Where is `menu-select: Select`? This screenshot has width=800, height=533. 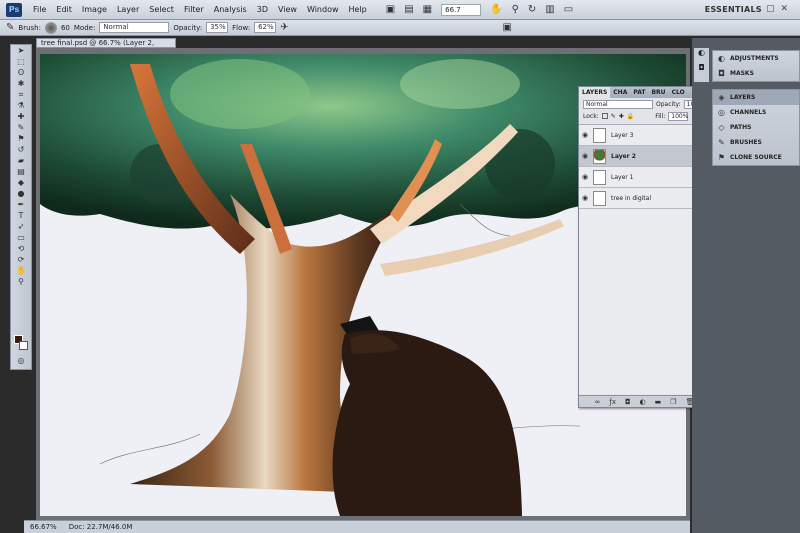 menu-select: Select is located at coordinates (161, 9).